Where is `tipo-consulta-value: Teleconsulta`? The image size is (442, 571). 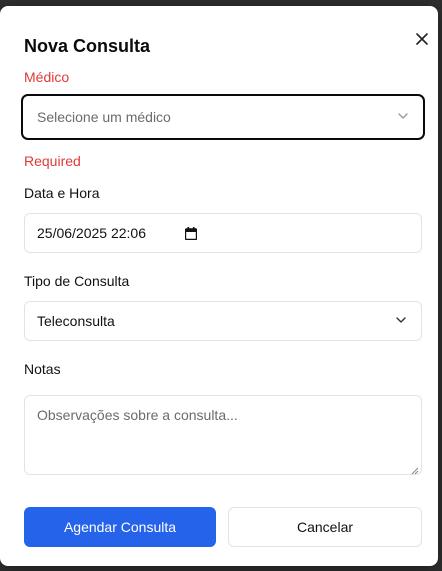
tipo-consulta-value: Teleconsulta is located at coordinates (76, 321).